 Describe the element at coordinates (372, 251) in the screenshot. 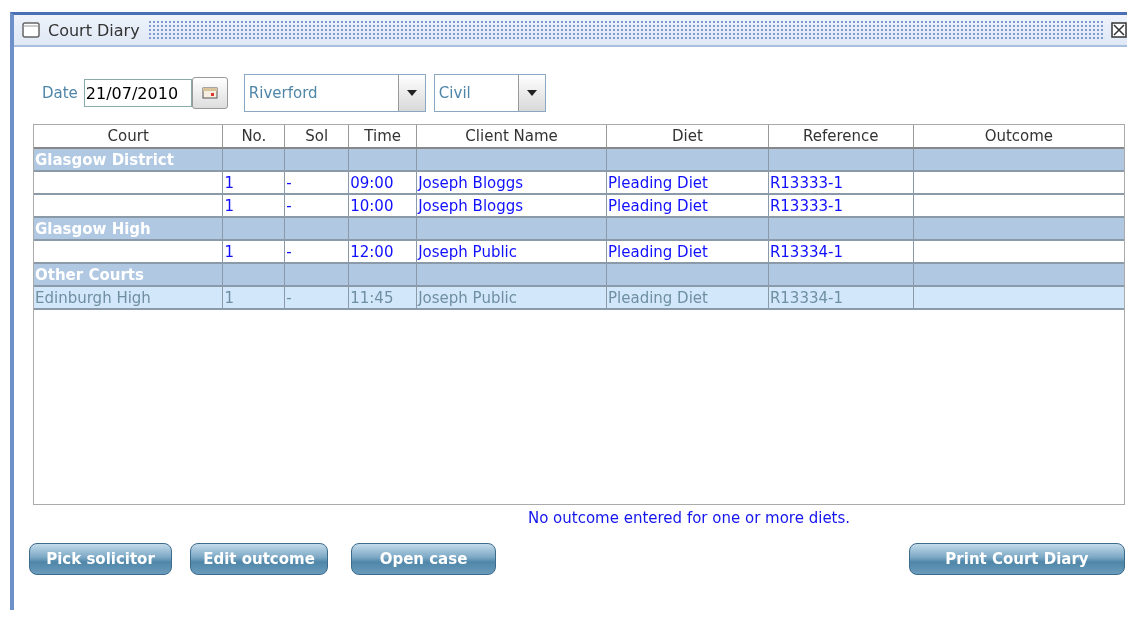

I see `table-cell: 12:00` at that location.